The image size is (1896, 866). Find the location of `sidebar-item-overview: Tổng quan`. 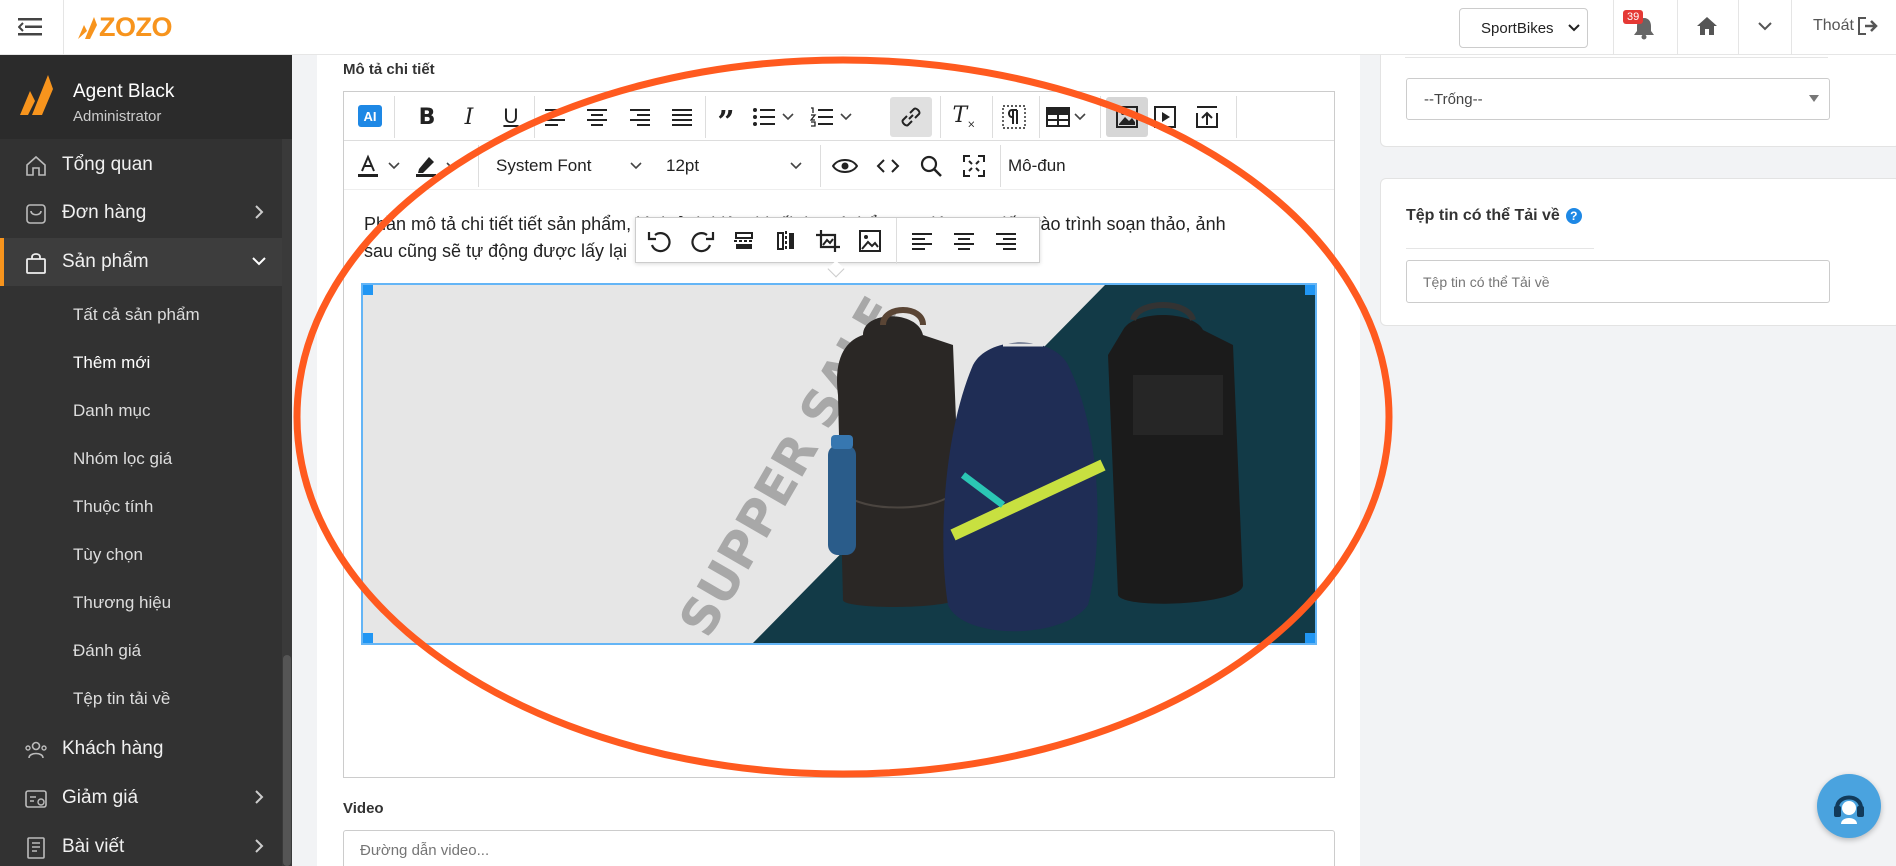

sidebar-item-overview: Tổng quan is located at coordinates (141, 165).